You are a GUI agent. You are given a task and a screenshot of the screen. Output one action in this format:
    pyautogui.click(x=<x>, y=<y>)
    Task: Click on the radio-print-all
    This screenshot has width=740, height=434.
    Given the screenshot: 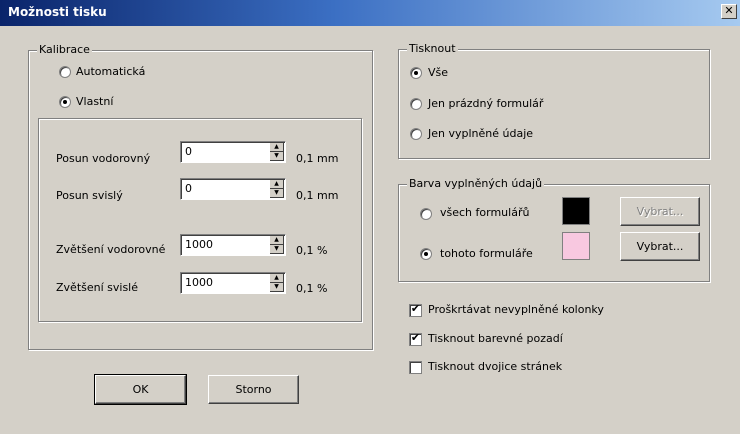 What is the action you would take?
    pyautogui.click(x=416, y=73)
    